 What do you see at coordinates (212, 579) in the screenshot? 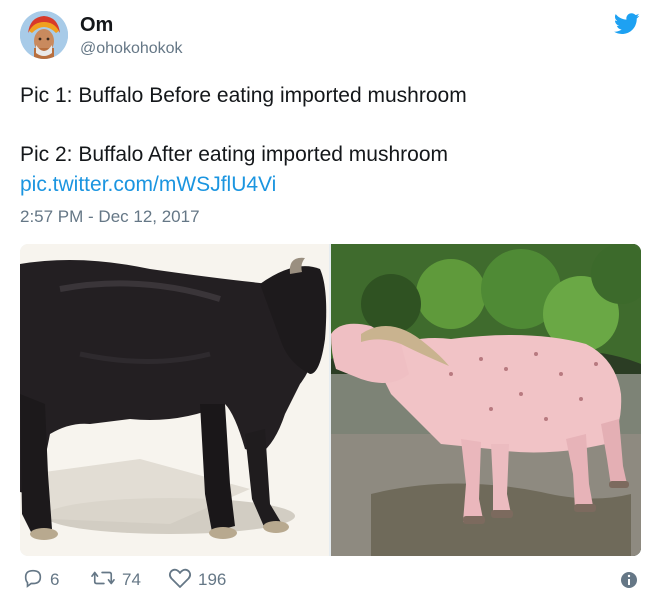
I see `like-count: 196` at bounding box center [212, 579].